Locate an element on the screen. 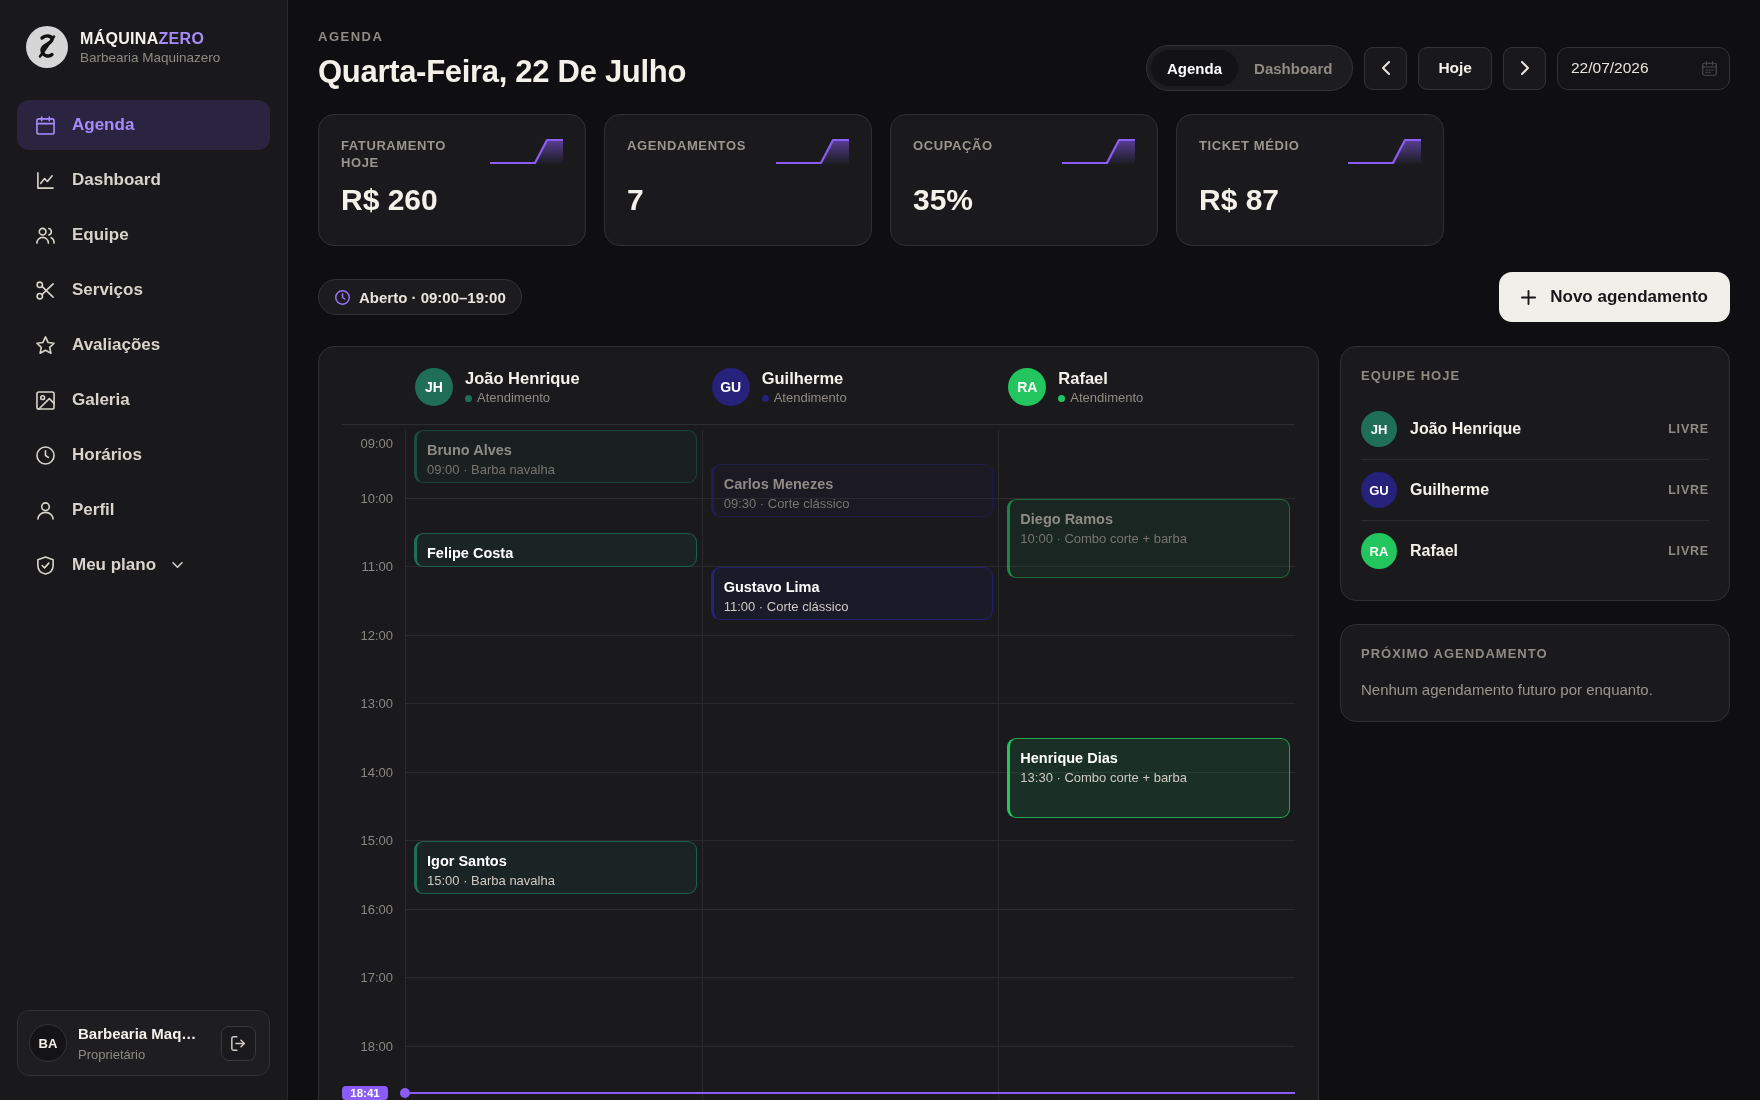  logout-button is located at coordinates (238, 1043).